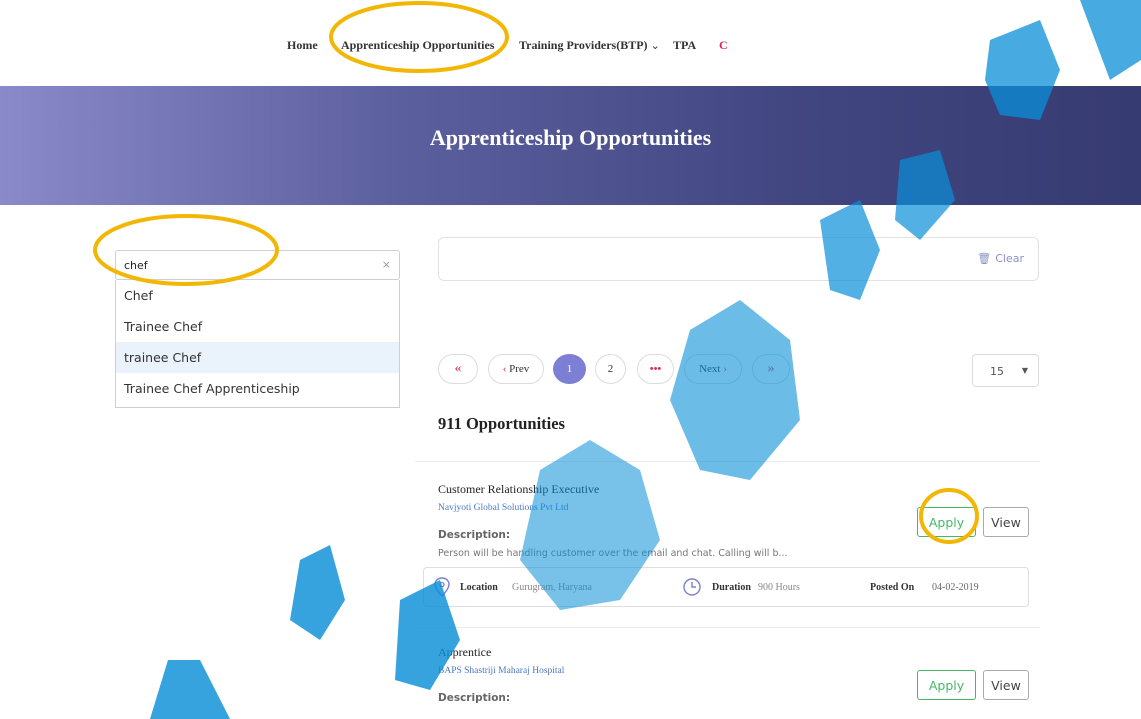 The height and width of the screenshot is (719, 1141). I want to click on search-field: ×, so click(257, 265).